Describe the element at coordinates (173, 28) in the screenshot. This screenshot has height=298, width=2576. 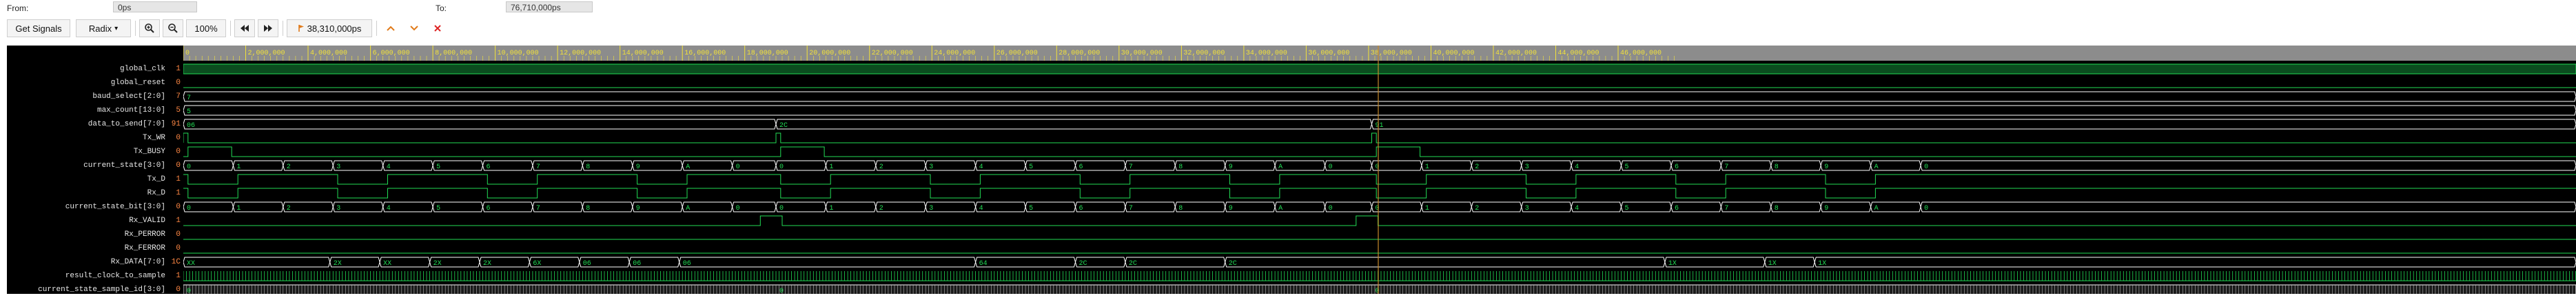
I see `zoom-out-button` at that location.